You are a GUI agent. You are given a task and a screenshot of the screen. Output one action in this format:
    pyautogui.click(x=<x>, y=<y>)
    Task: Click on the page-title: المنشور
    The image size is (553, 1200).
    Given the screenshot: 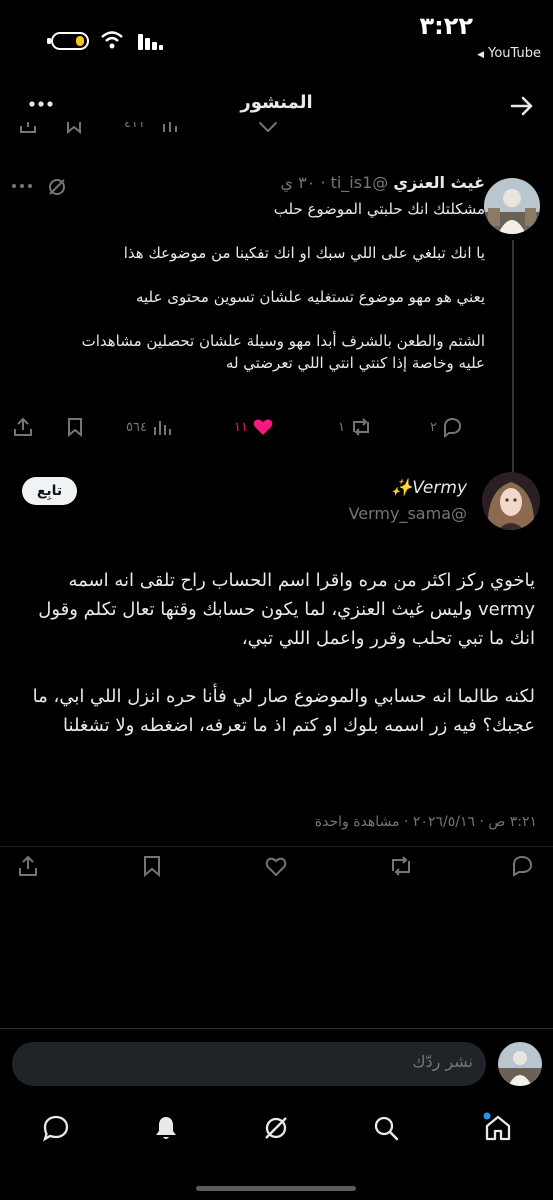 What is the action you would take?
    pyautogui.click(x=276, y=102)
    